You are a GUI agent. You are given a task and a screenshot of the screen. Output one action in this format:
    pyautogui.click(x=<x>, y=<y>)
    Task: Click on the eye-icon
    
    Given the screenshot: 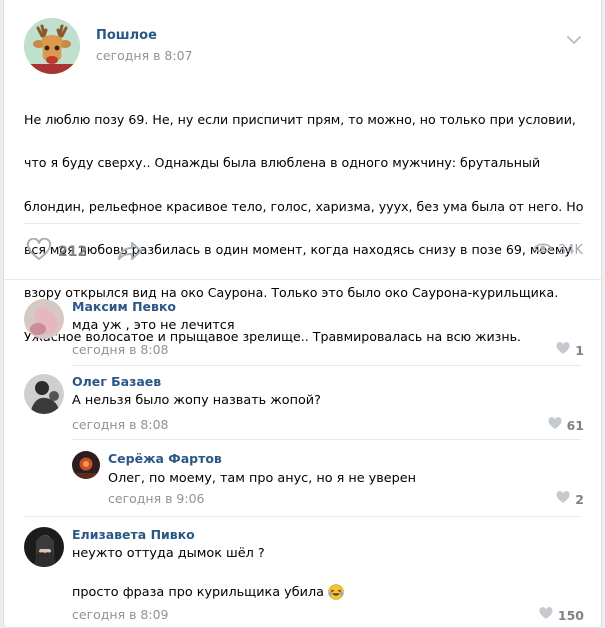 What is the action you would take?
    pyautogui.click(x=542, y=250)
    